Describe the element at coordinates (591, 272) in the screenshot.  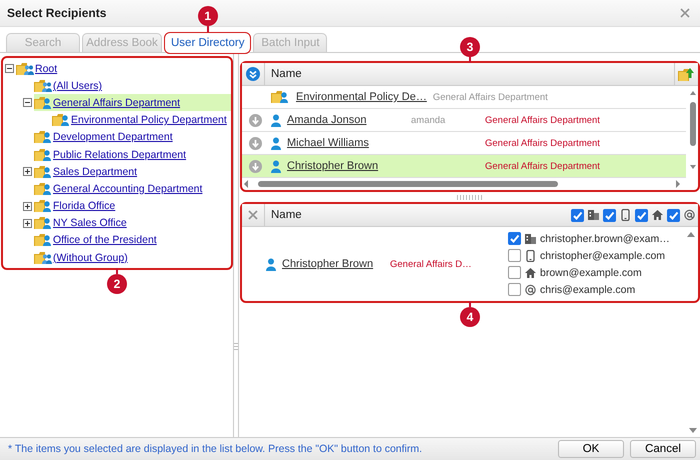
I see `email-address: brown@example.com` at that location.